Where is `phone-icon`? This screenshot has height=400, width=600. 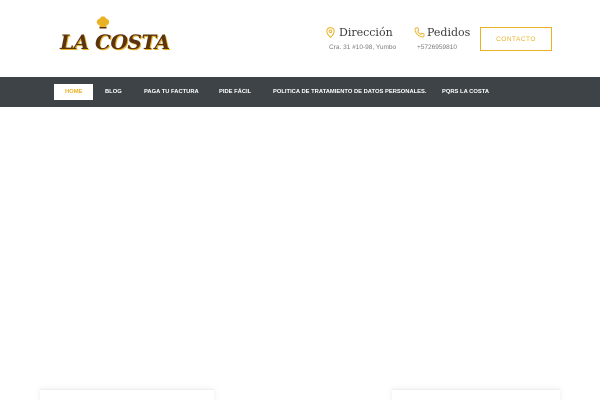 phone-icon is located at coordinates (419, 32).